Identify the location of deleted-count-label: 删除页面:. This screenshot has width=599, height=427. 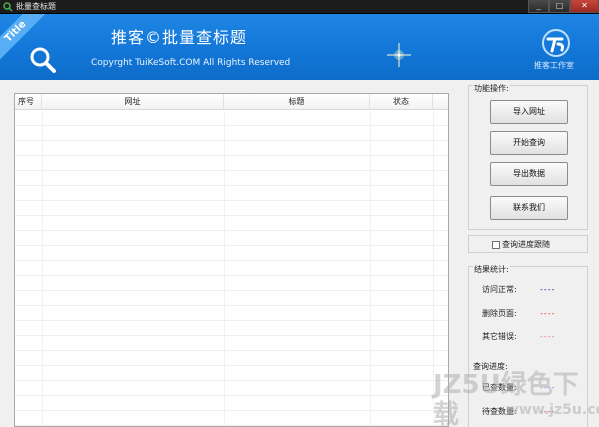
(499, 313).